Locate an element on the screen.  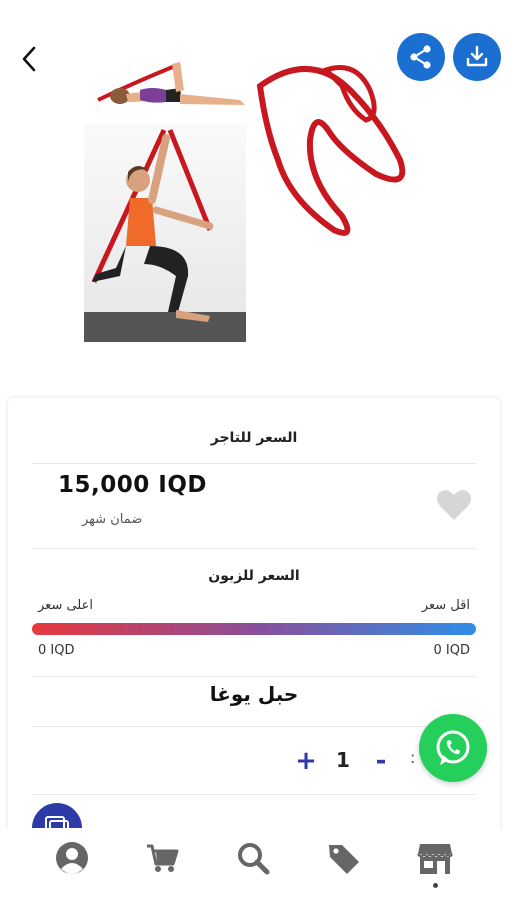
min-price-value: 0 IQD is located at coordinates (451, 650).